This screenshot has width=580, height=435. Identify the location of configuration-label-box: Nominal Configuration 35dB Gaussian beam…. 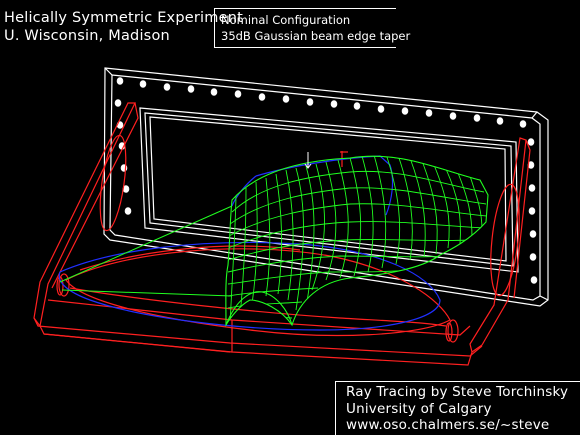
(312, 28).